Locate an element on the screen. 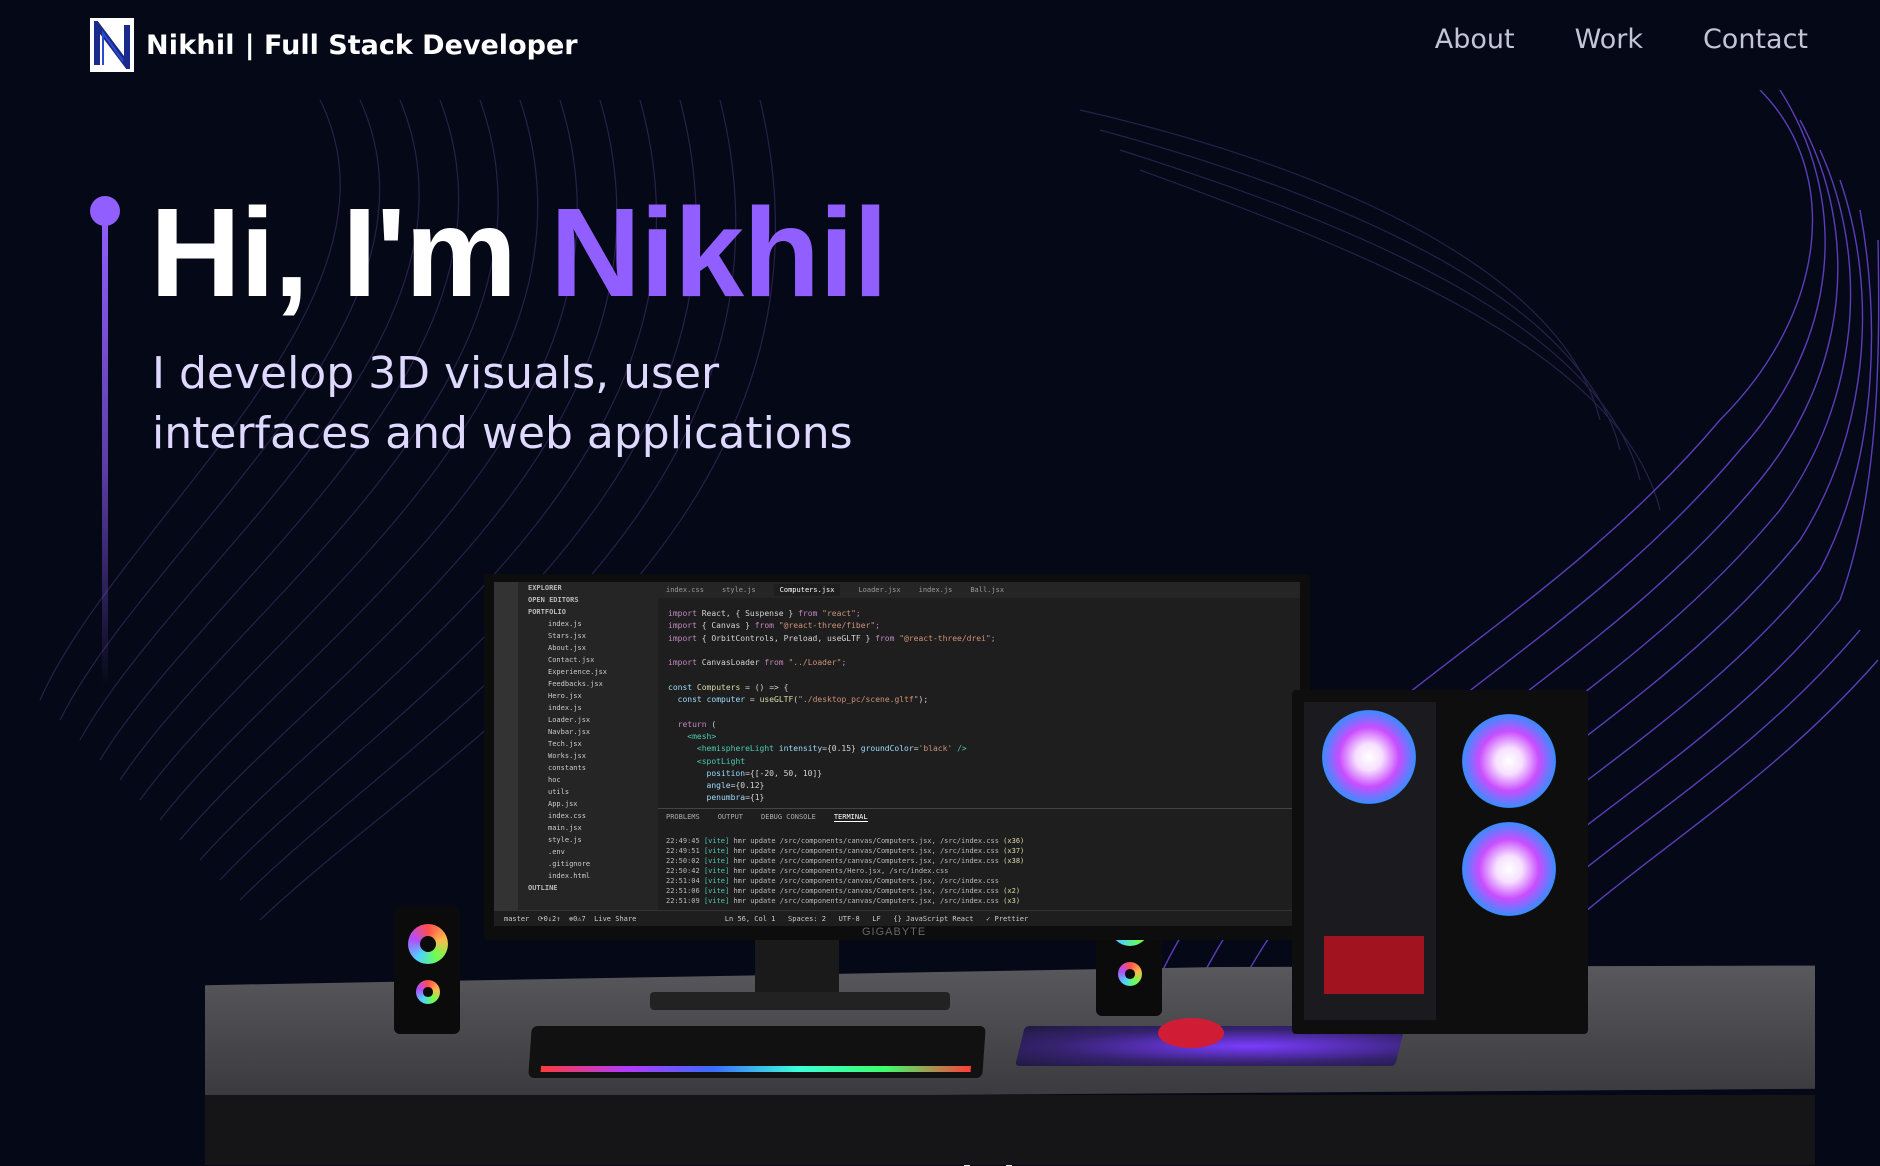  panel-tabs: PROBLEMS OUTPUT DEBUG CONSOLE TERMINAL is located at coordinates (979, 817).